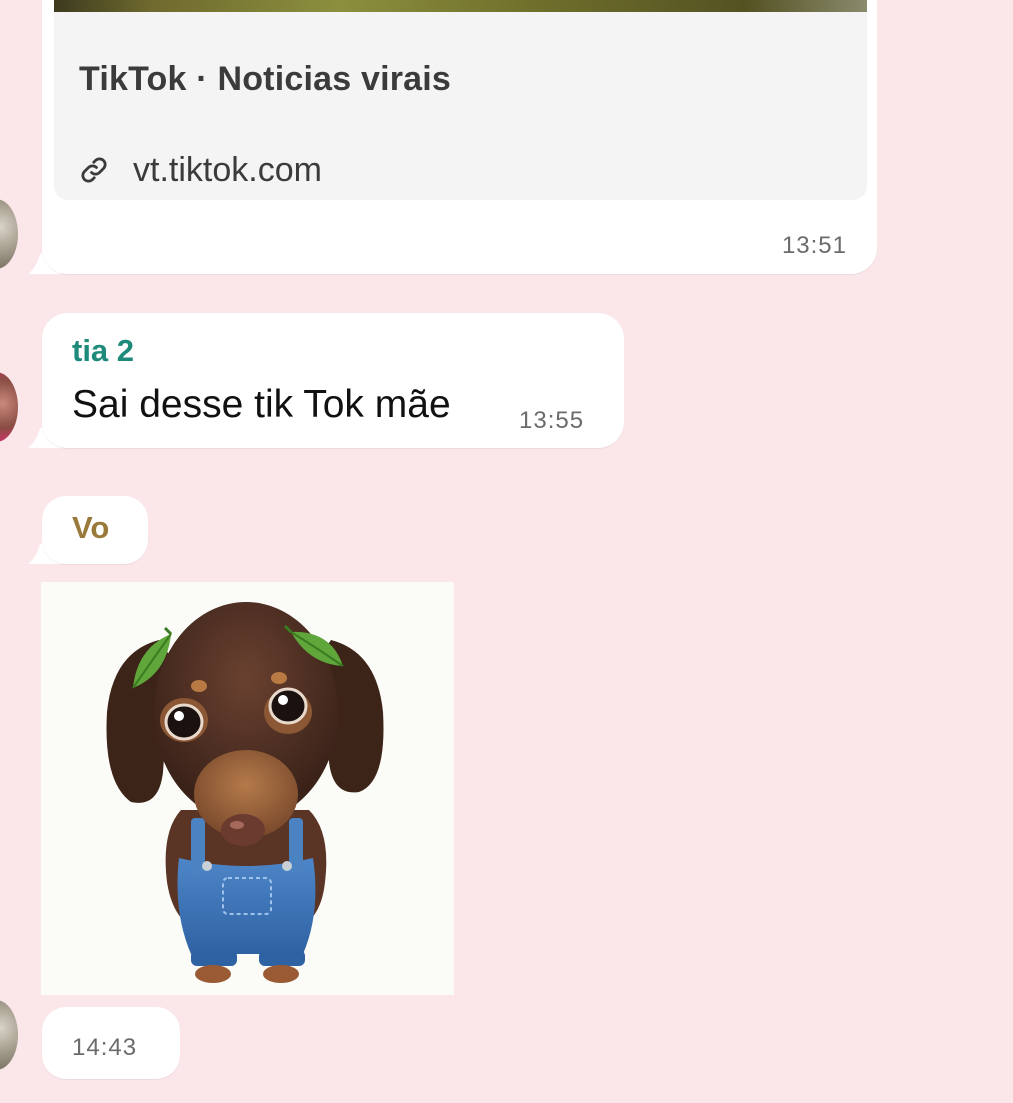 The width and height of the screenshot is (1013, 1103). I want to click on sender-name-bubble: Vo, so click(95, 530).